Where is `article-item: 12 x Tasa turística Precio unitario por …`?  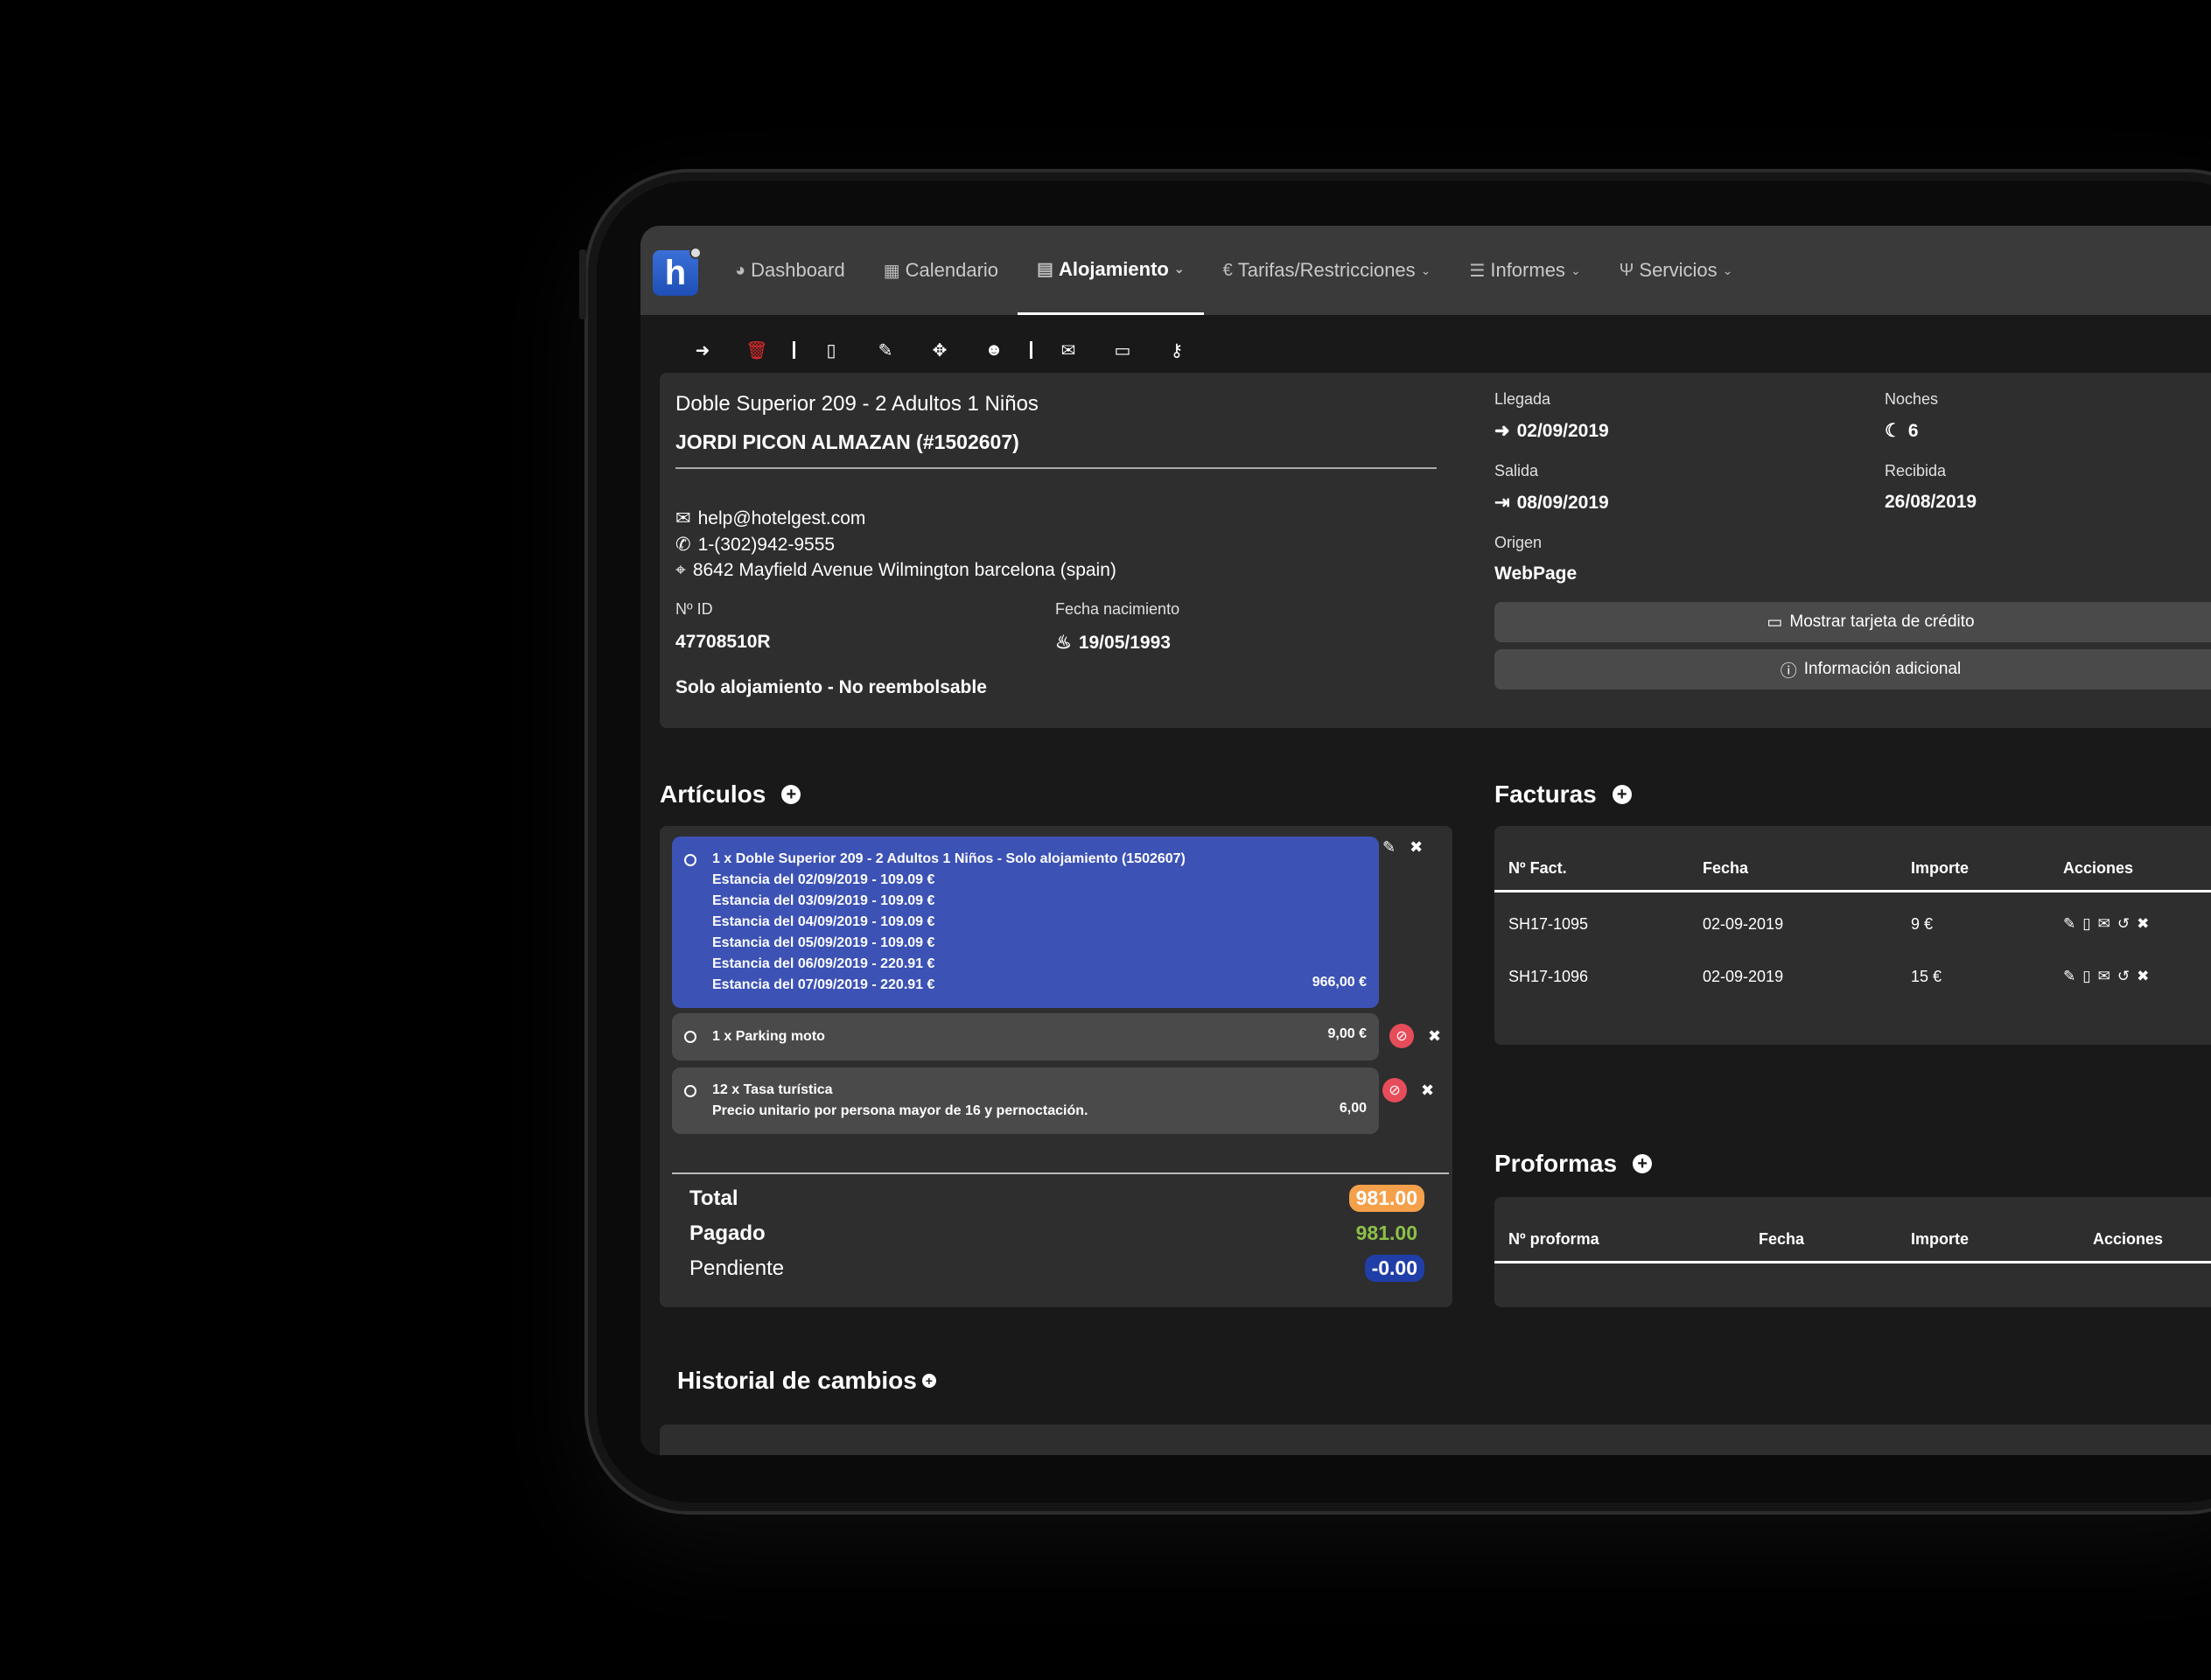 article-item: 12 x Tasa turística Precio unitario por … is located at coordinates (1025, 1101).